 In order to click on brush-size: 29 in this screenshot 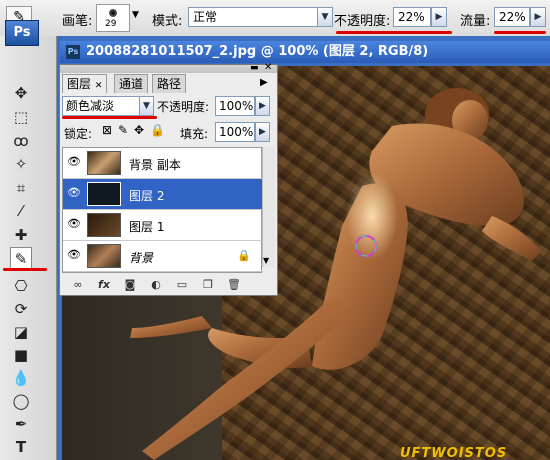, I will do `click(111, 24)`.